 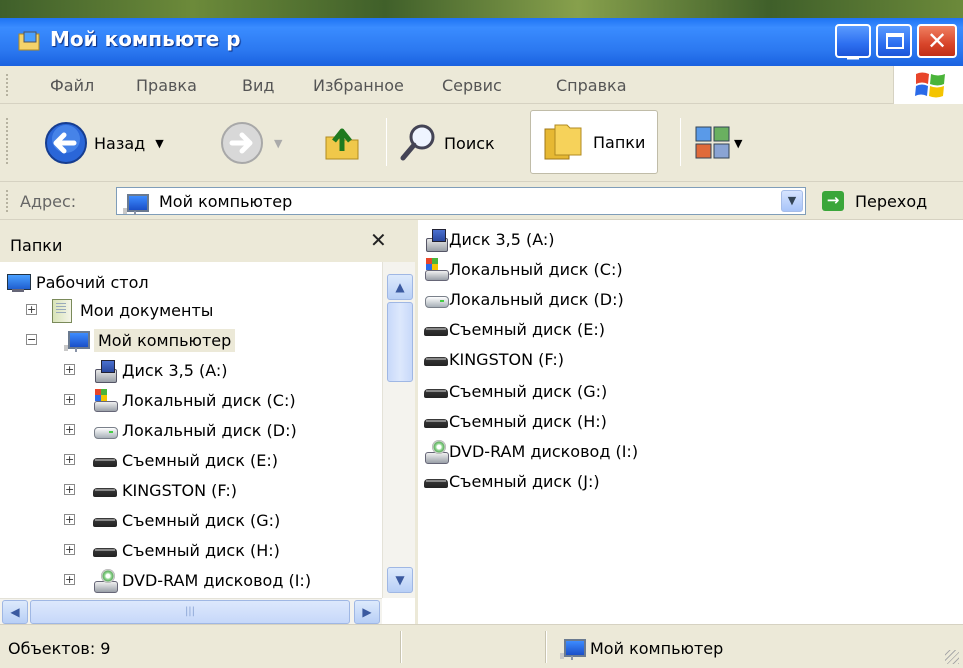 What do you see at coordinates (544, 451) in the screenshot?
I see `list-item-label: DVD-RAM дисковод (I:)` at bounding box center [544, 451].